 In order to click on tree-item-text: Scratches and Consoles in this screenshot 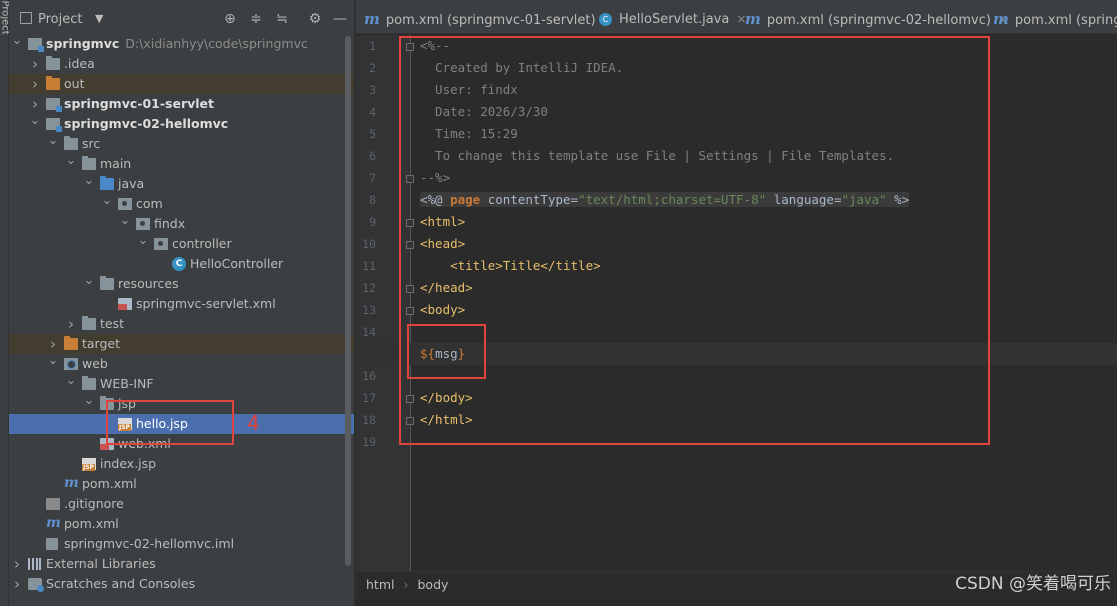, I will do `click(121, 583)`.